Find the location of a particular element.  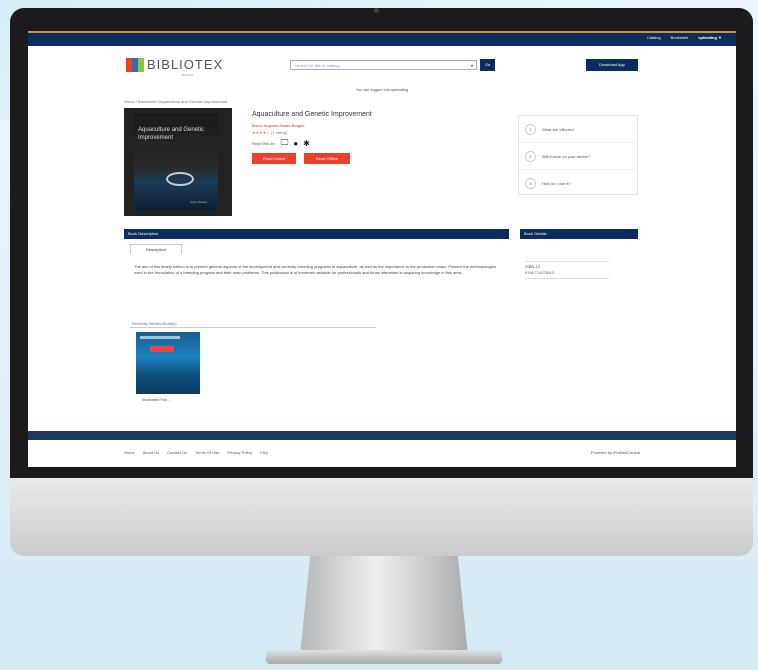

desktop-icon: 🖵 is located at coordinates (284, 142).